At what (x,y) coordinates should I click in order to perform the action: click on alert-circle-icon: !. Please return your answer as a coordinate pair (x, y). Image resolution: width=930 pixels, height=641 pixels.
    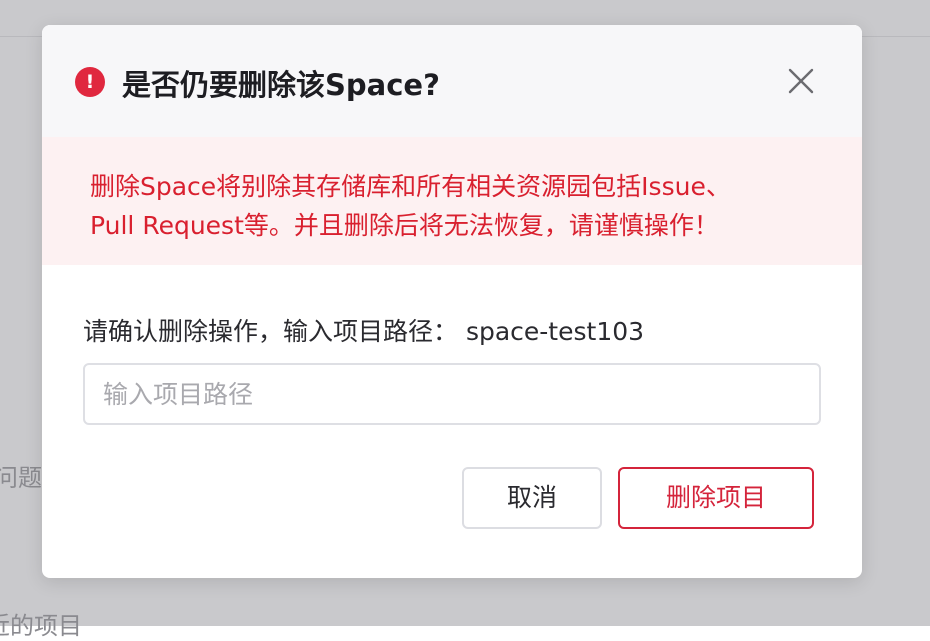
    Looking at the image, I should click on (90, 82).